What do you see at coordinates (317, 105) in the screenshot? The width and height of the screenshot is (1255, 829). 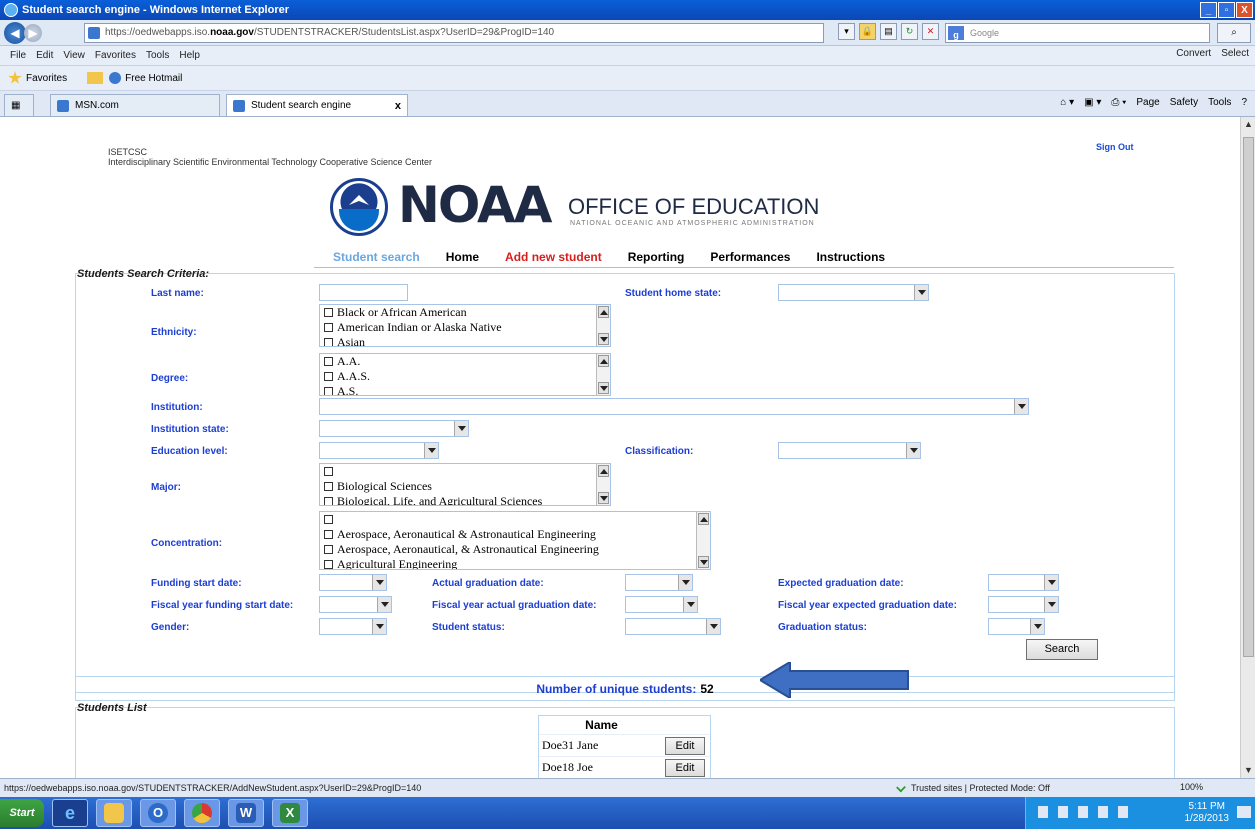 I see `tab-student-search: Student search engine x` at bounding box center [317, 105].